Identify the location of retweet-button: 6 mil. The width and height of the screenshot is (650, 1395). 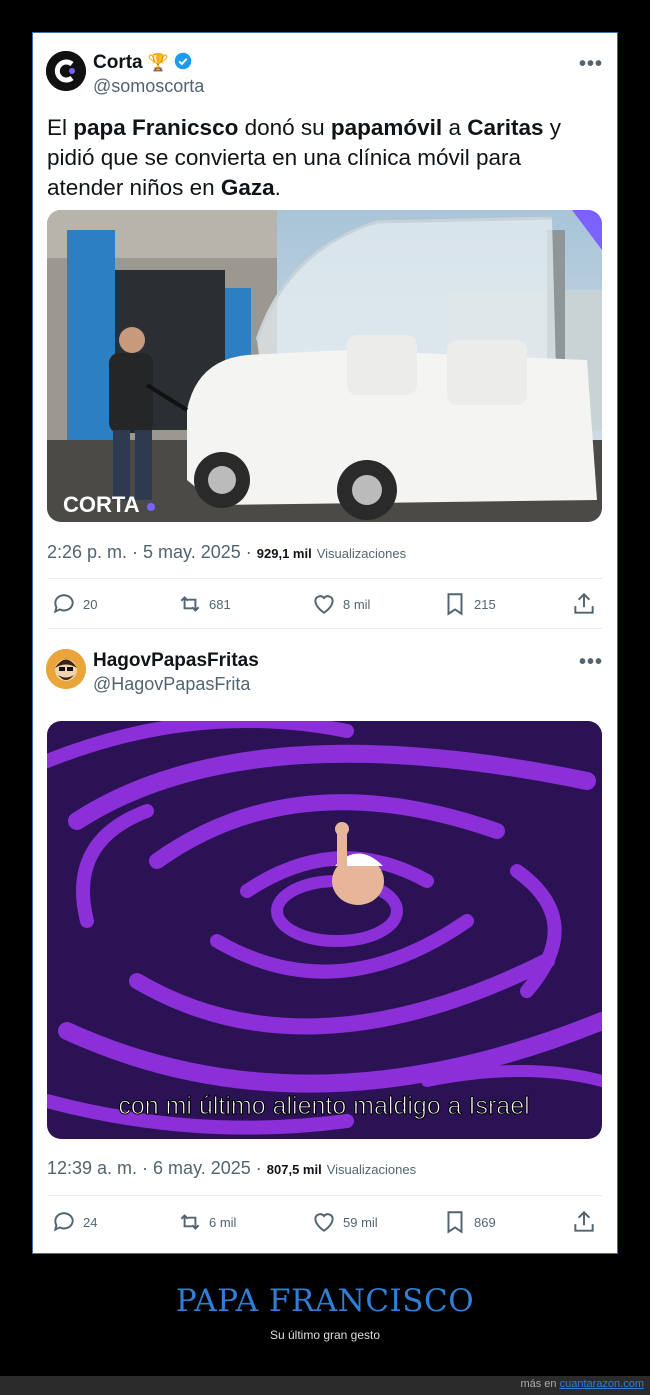
(206, 1222).